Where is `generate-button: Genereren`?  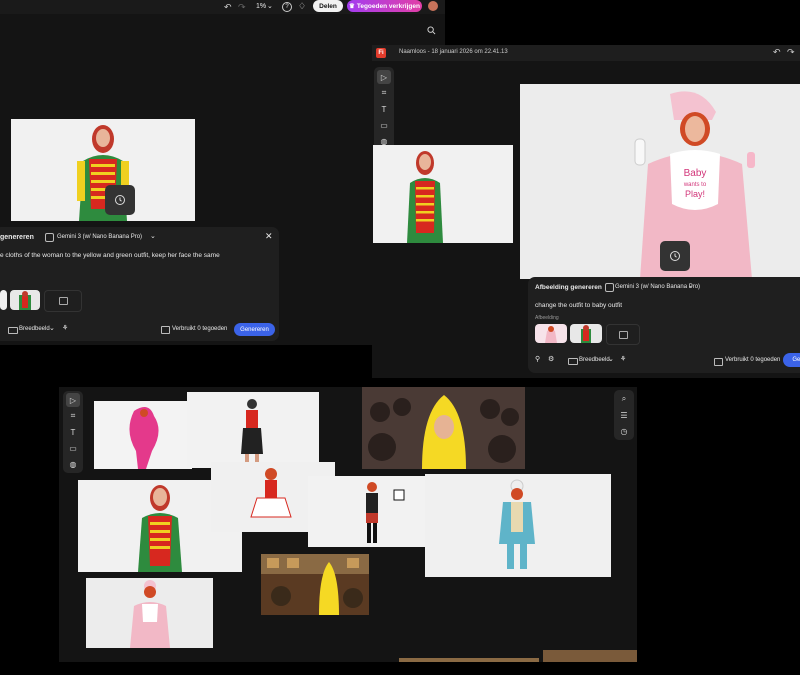
generate-button: Genereren is located at coordinates (254, 329).